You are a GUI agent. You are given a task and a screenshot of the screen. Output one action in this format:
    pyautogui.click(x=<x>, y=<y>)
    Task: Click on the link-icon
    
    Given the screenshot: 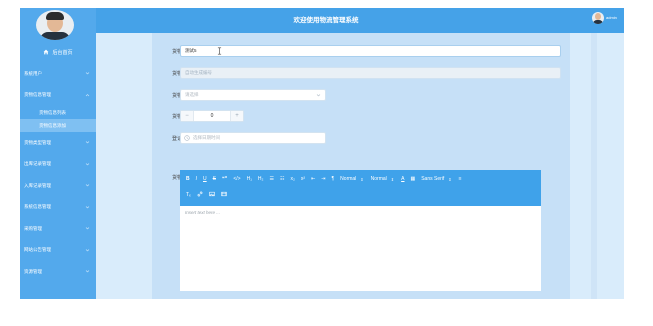 What is the action you would take?
    pyautogui.click(x=200, y=195)
    